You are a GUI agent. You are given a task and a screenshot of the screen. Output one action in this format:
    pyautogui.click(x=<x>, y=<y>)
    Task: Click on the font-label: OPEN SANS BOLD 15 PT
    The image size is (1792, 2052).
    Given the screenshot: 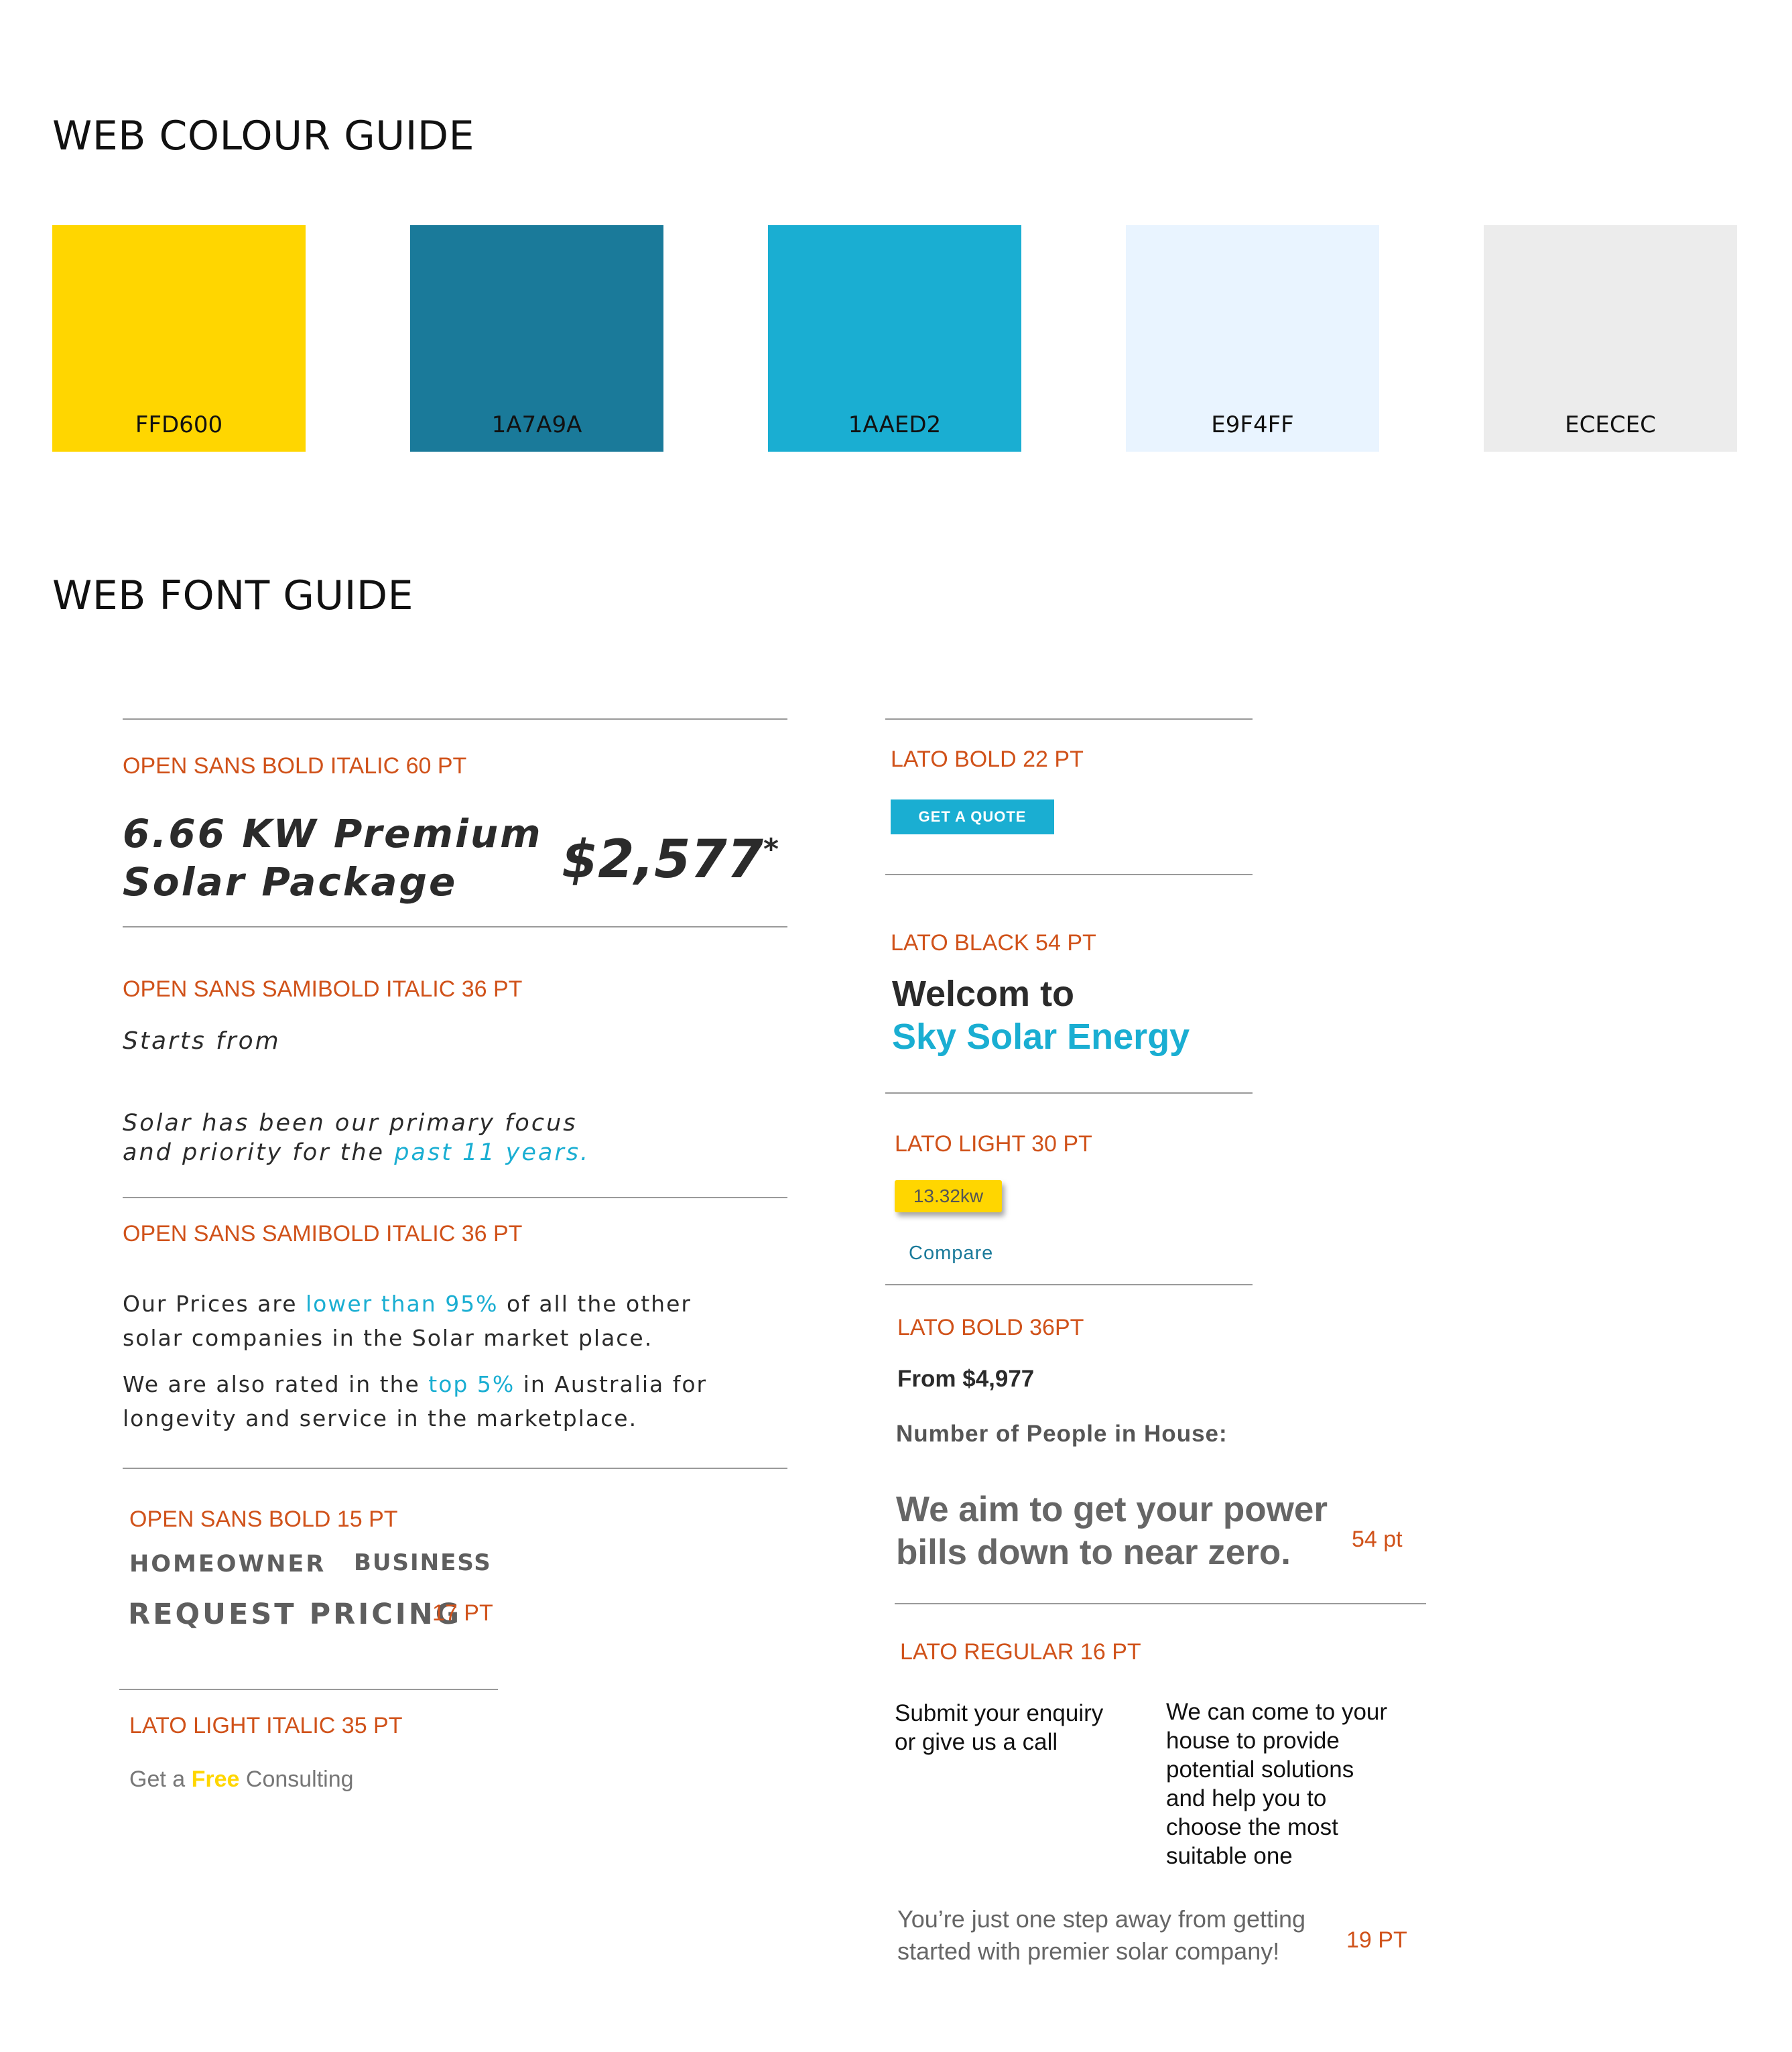 What is the action you would take?
    pyautogui.click(x=263, y=1519)
    